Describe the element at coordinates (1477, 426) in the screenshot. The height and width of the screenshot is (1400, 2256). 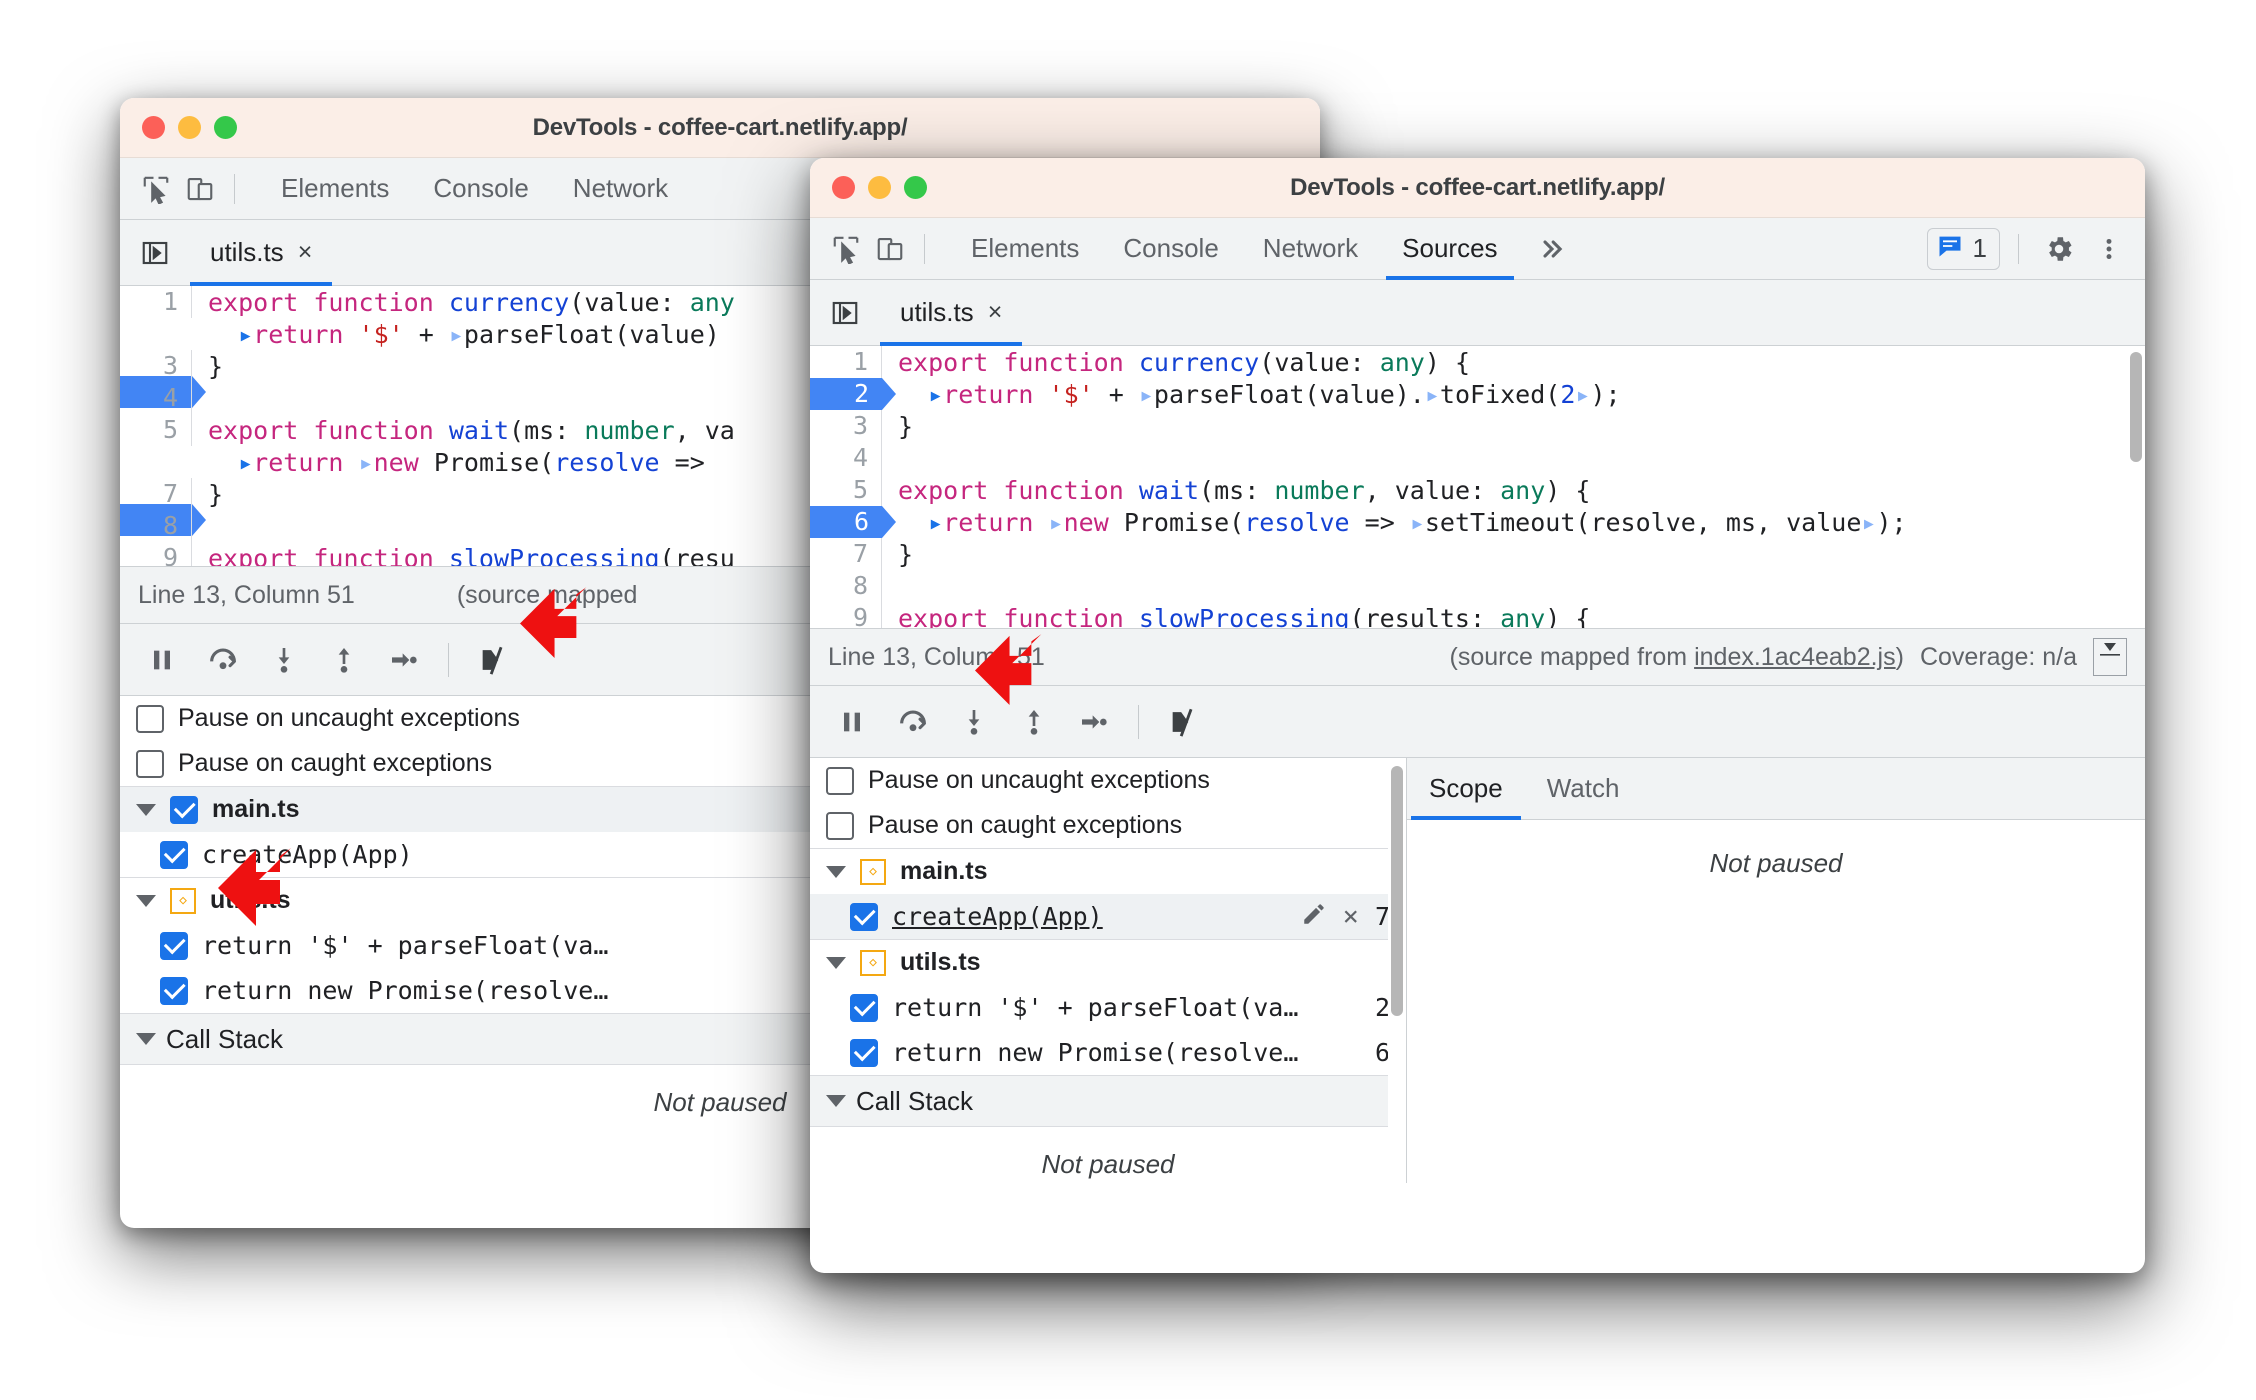
I see `code-line: 3}` at that location.